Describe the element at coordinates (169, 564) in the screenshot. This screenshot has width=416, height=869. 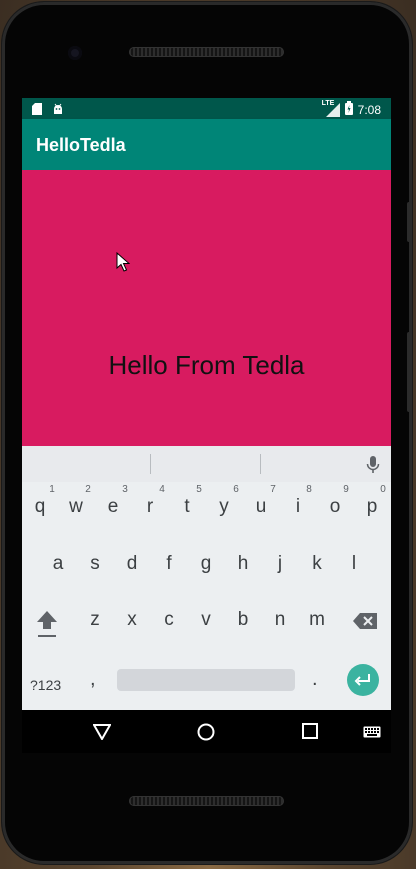
I see `key-f: f` at that location.